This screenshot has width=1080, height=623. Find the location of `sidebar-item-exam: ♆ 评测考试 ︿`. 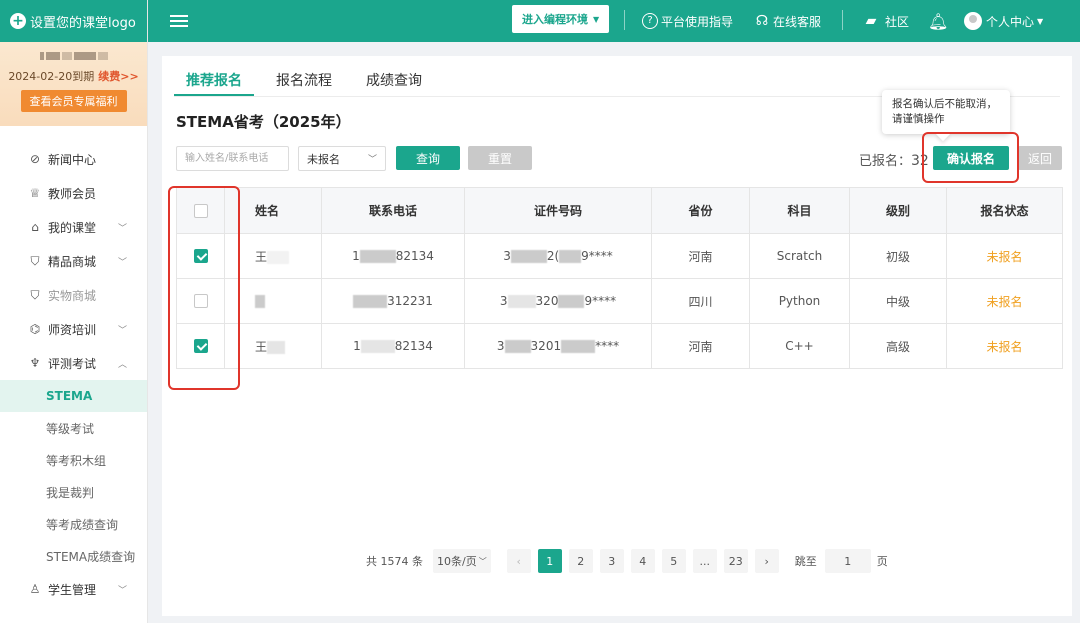

sidebar-item-exam: ♆ 评测考试 ︿ is located at coordinates (73, 363).